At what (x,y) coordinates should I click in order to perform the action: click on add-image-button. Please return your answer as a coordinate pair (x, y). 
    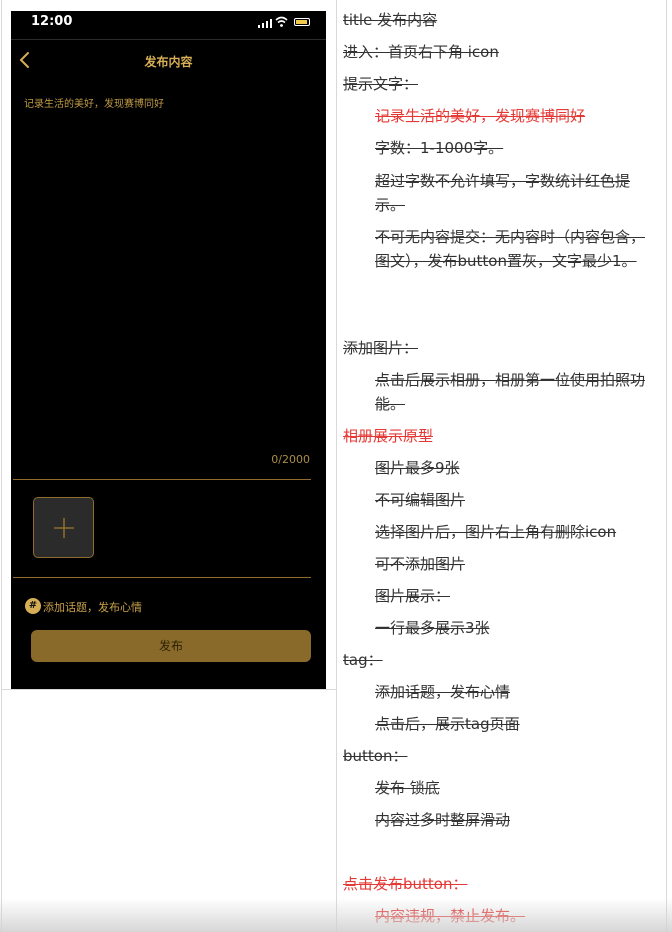
    Looking at the image, I should click on (63, 527).